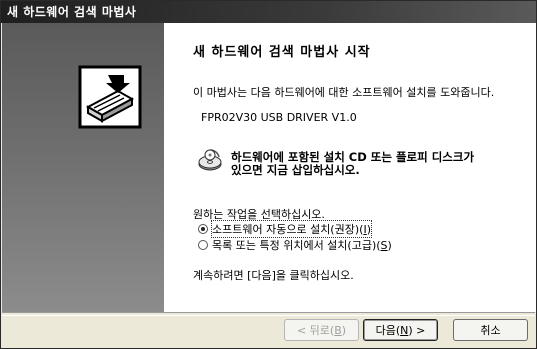 The width and height of the screenshot is (537, 349). What do you see at coordinates (295, 170) in the screenshot?
I see `cd-message-line2: 있으면 지금 삽입하십시오.` at bounding box center [295, 170].